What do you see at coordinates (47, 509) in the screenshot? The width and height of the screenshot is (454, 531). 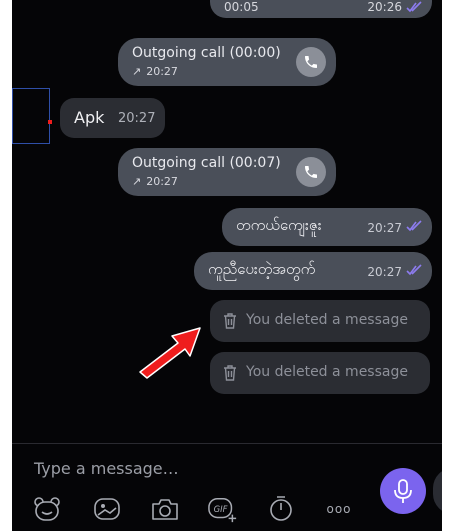 I see `sticker-icon` at bounding box center [47, 509].